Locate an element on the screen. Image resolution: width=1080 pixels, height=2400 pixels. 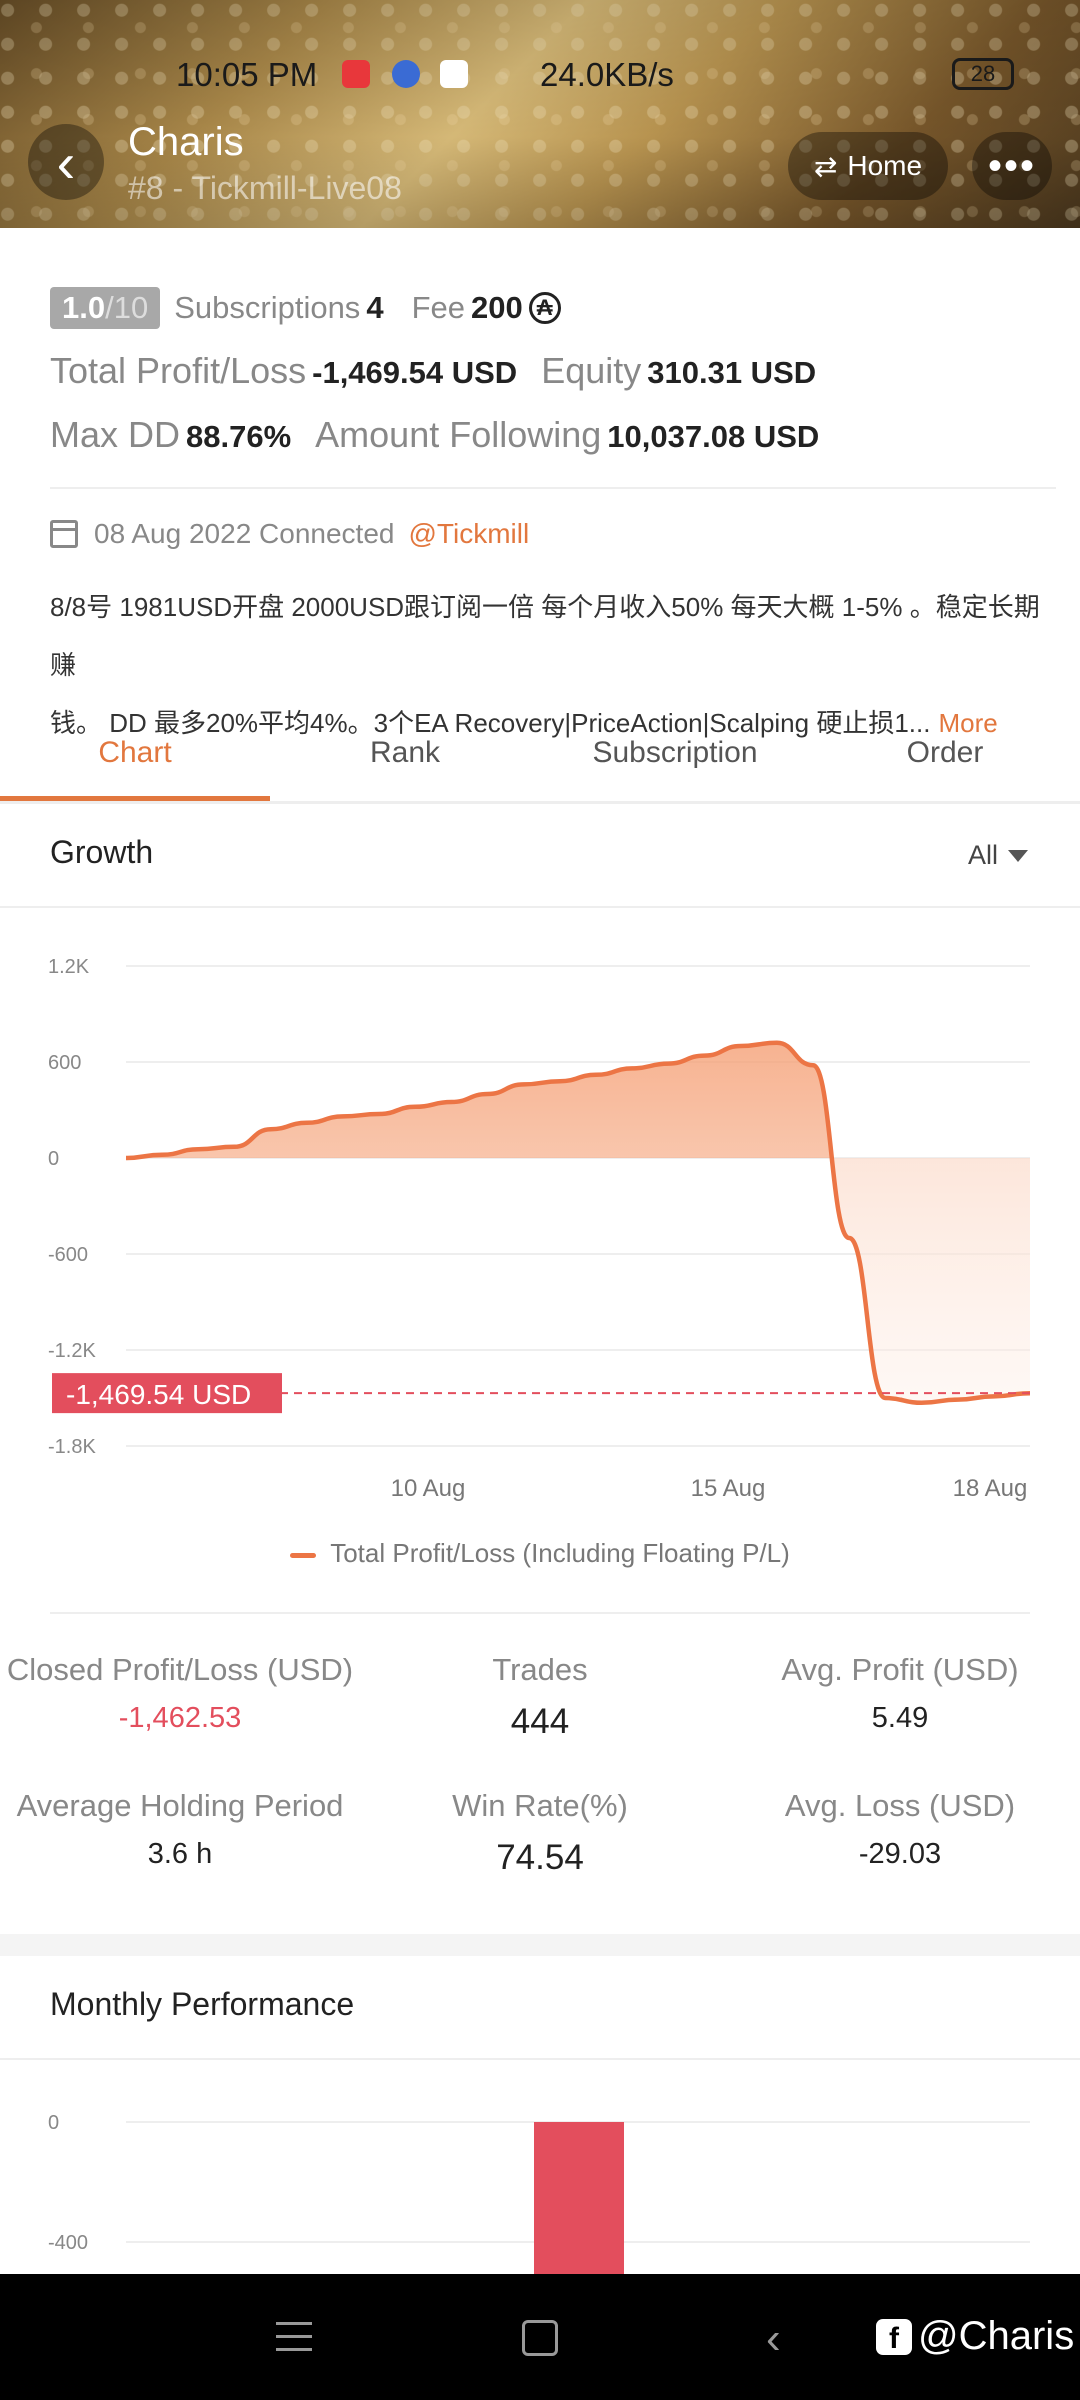
stat-win-rate: Win Rate(%) 74.54 is located at coordinates (540, 1832).